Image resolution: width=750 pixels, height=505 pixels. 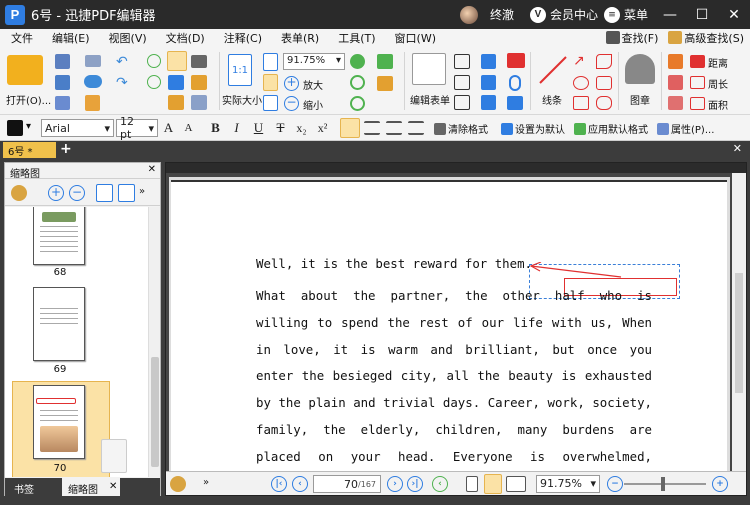 What do you see at coordinates (314, 61) in the screenshot?
I see `zoom-select: 91.75% ▾` at bounding box center [314, 61].